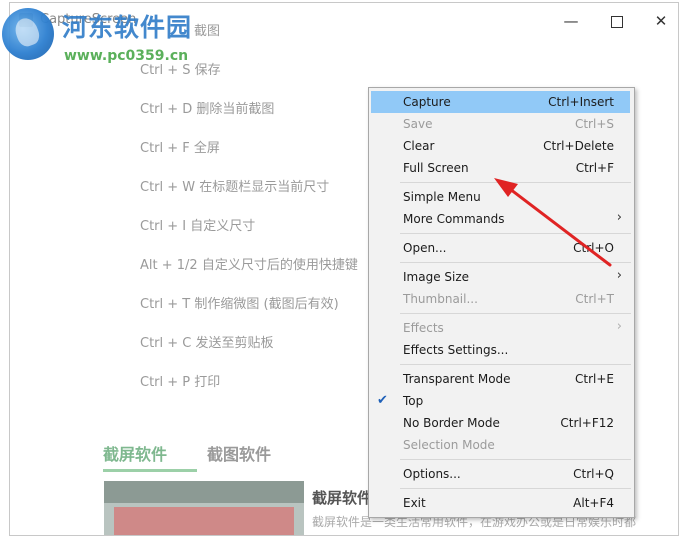 The height and width of the screenshot is (538, 688). Describe the element at coordinates (661, 21) in the screenshot. I see `close-button: ✕` at that location.